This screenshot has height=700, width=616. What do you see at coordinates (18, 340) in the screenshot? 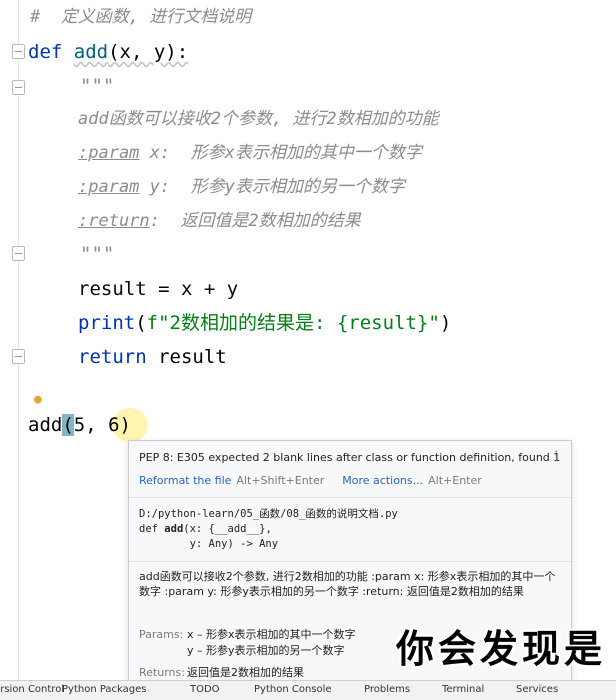
I see `editor-gutter` at bounding box center [18, 340].